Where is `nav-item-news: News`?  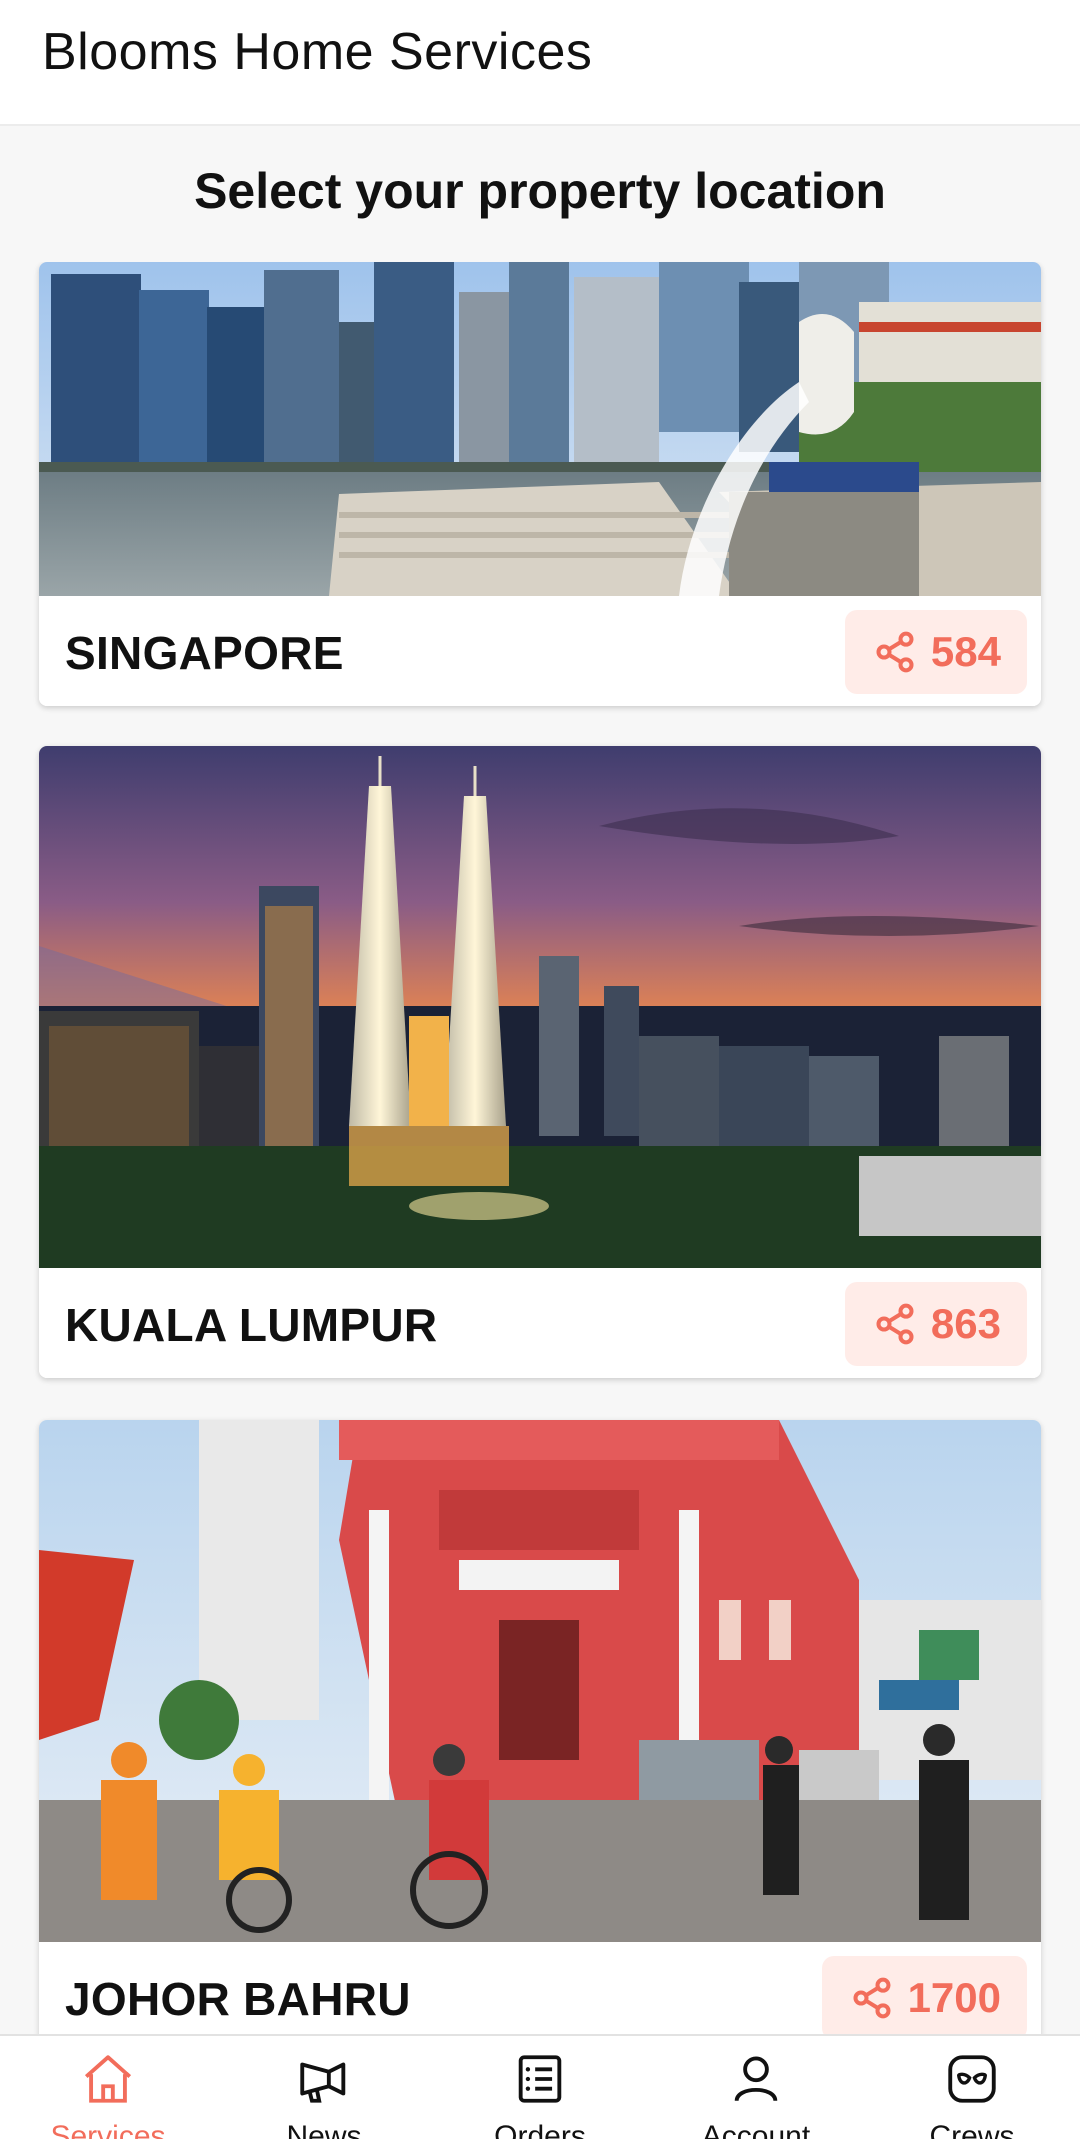
nav-item-news: News is located at coordinates (324, 2094).